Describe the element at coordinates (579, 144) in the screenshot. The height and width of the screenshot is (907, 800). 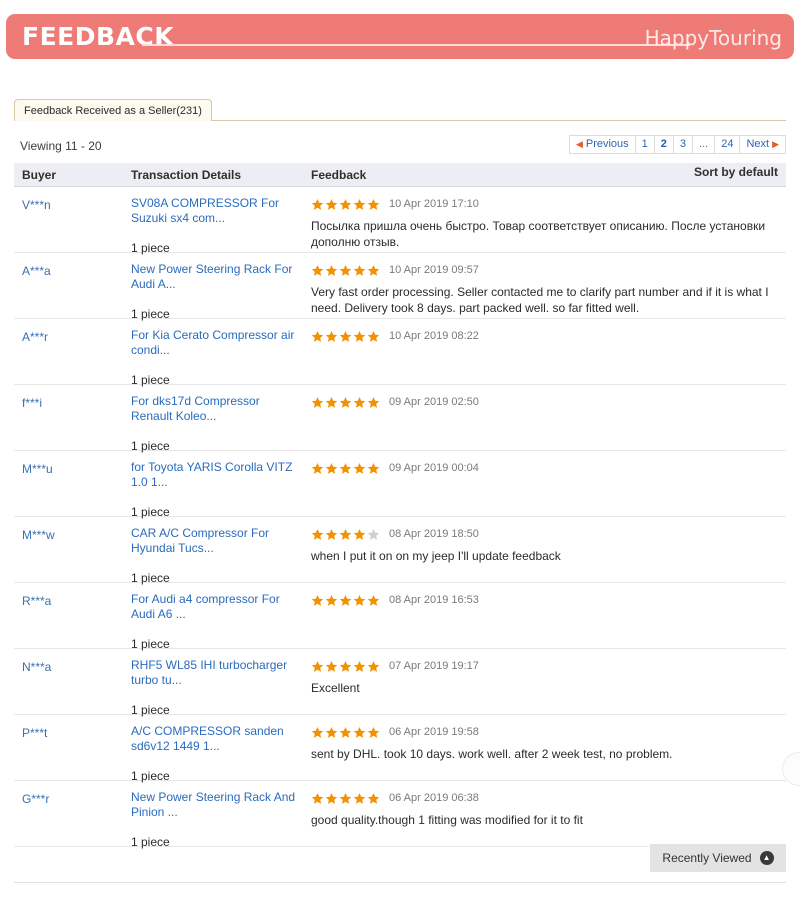
I see `chevron-left-icon: ◀` at that location.